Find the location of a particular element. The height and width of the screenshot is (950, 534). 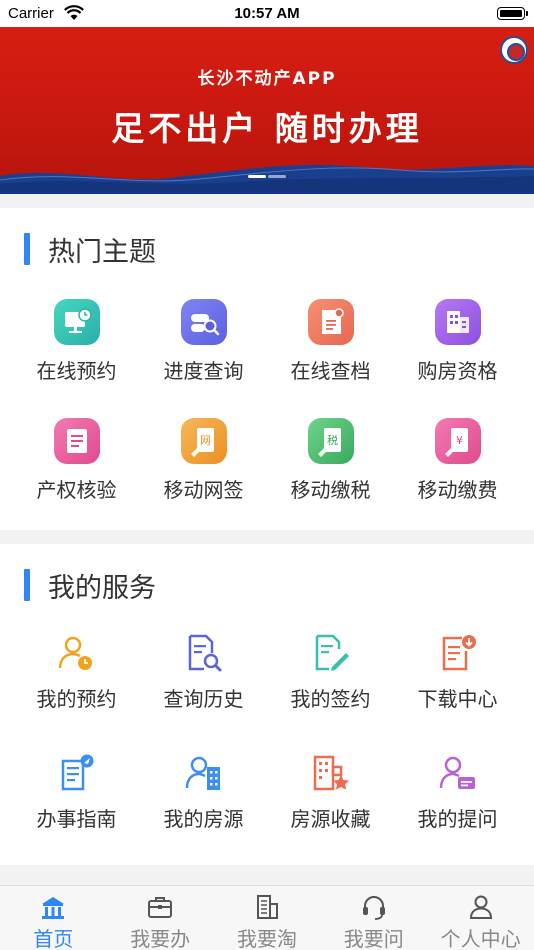

bottom-tab-bar: 首页 我要办 我要淘 我要问 个人中心 is located at coordinates (267, 917).